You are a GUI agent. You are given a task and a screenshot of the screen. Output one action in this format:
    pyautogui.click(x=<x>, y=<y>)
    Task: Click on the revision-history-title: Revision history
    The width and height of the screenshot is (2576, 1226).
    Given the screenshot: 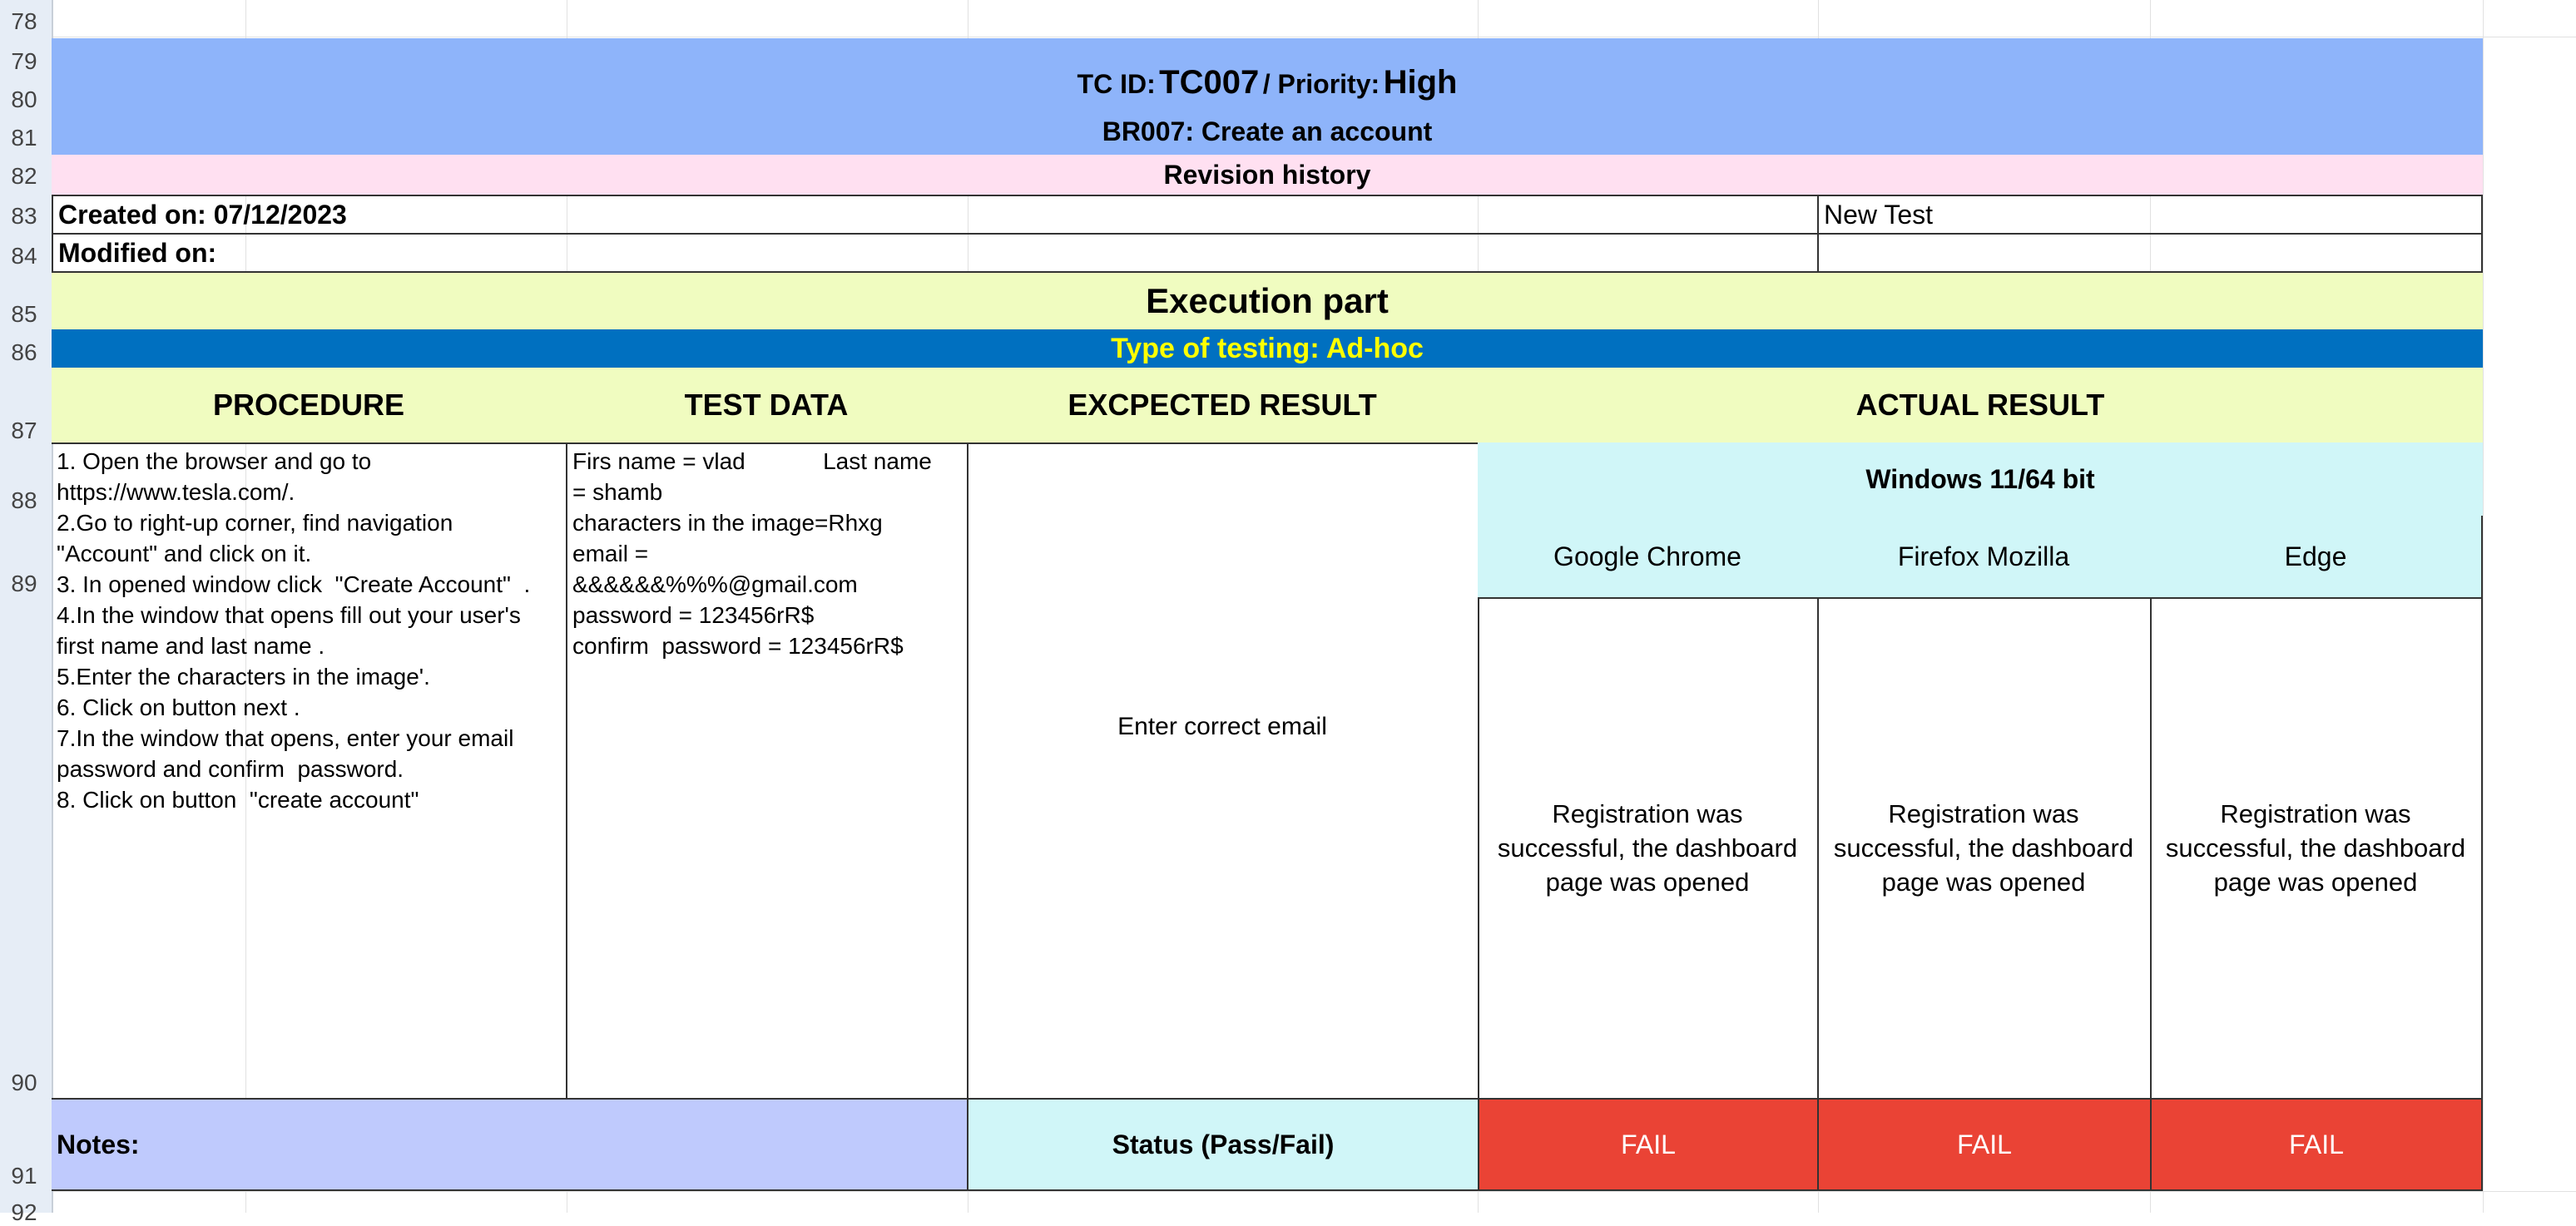 What is the action you would take?
    pyautogui.click(x=1268, y=175)
    